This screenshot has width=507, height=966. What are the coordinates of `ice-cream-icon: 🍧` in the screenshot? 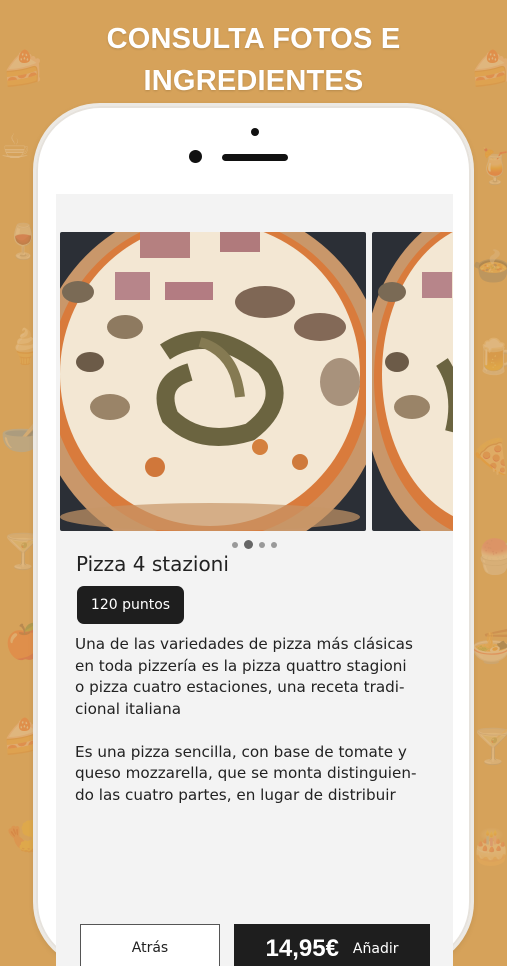 It's located at (490, 557).